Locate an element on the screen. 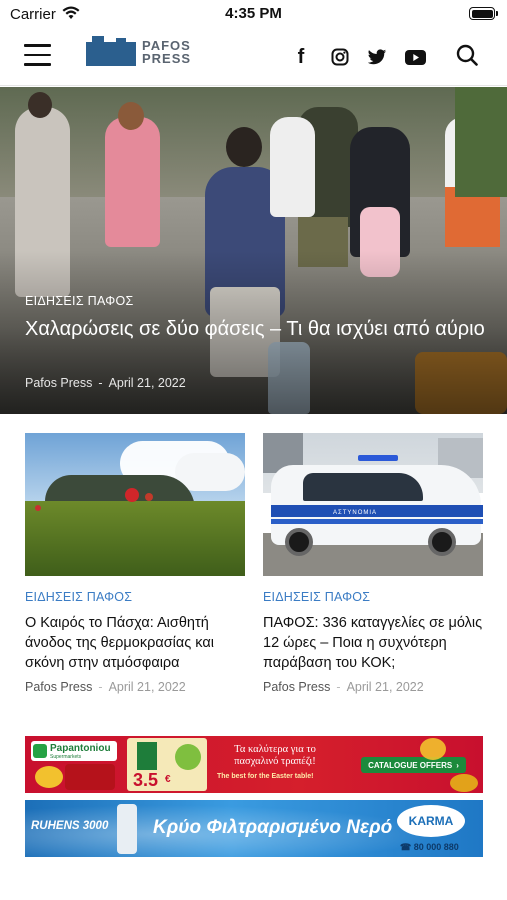 This screenshot has width=507, height=900. search-icon is located at coordinates (467, 55).